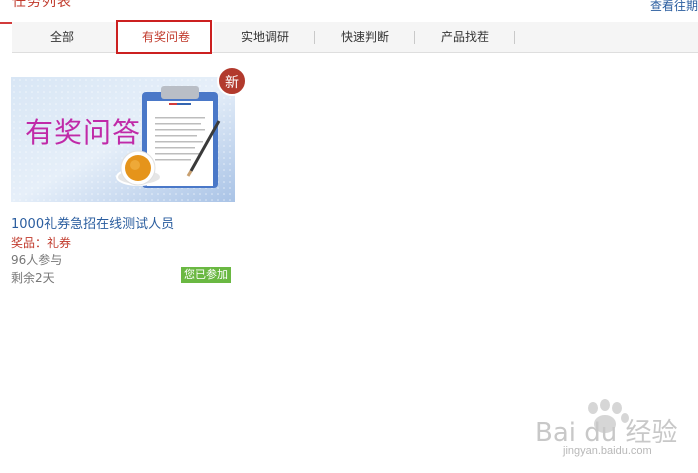  I want to click on watermark-url: jingyan.baidu.com, so click(607, 451).